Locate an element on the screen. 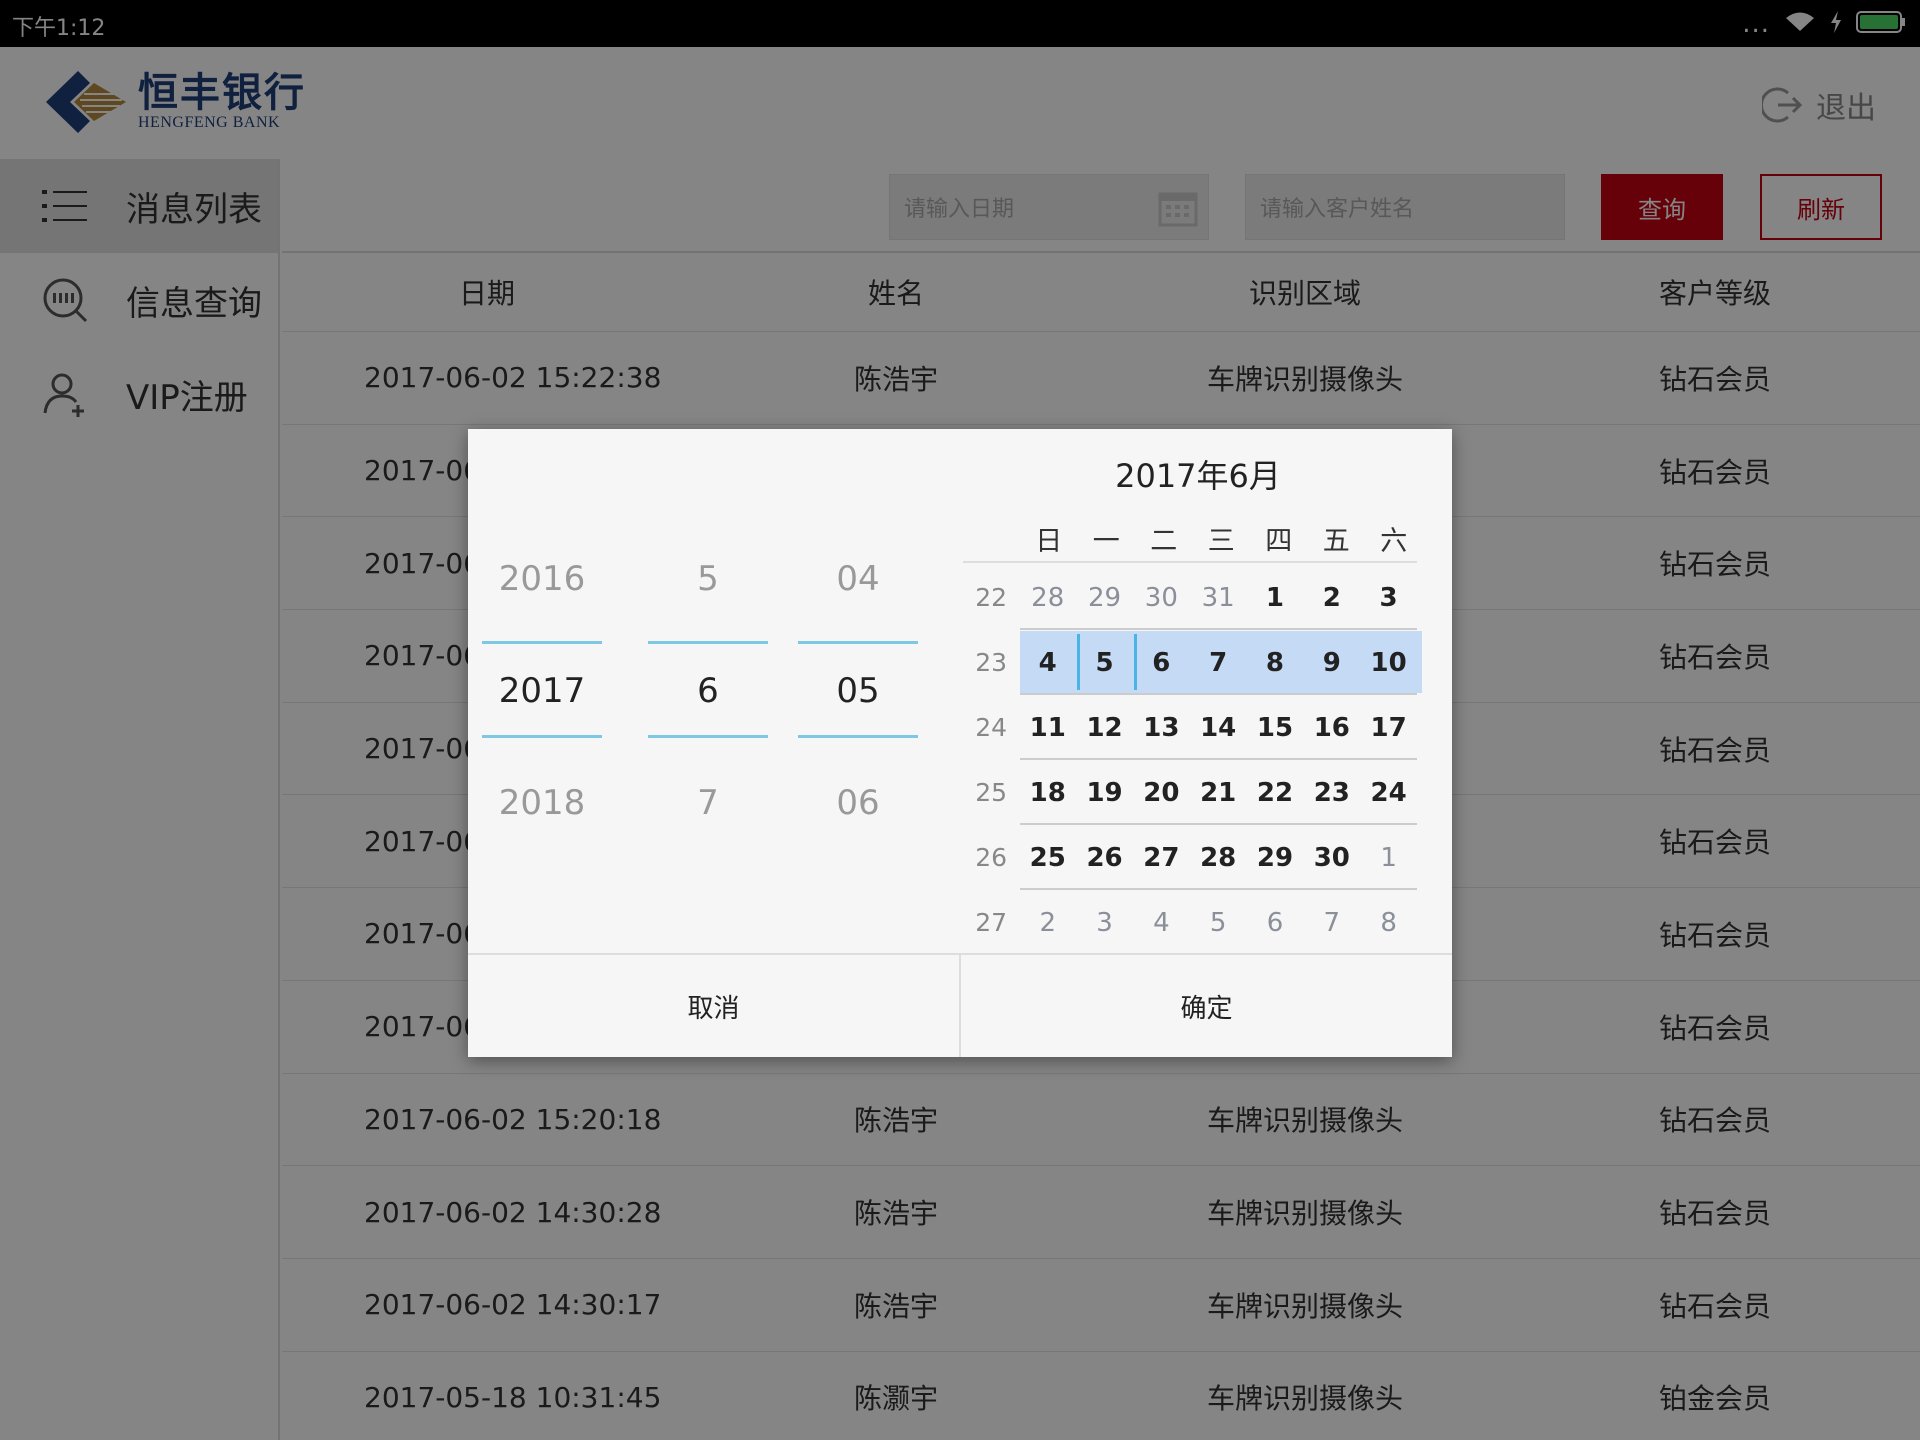 The height and width of the screenshot is (1440, 1920). calendar-day: 14 is located at coordinates (1218, 728).